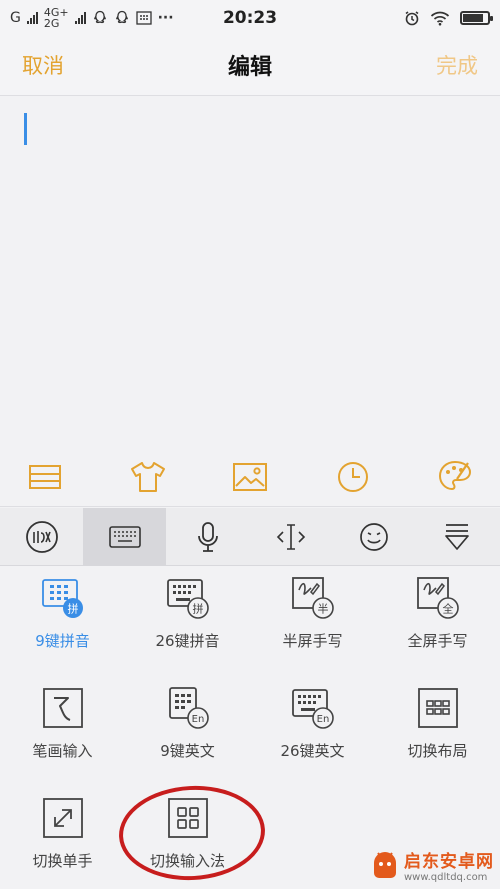 This screenshot has height=889, width=500. I want to click on voice-input-button, so click(207, 537).